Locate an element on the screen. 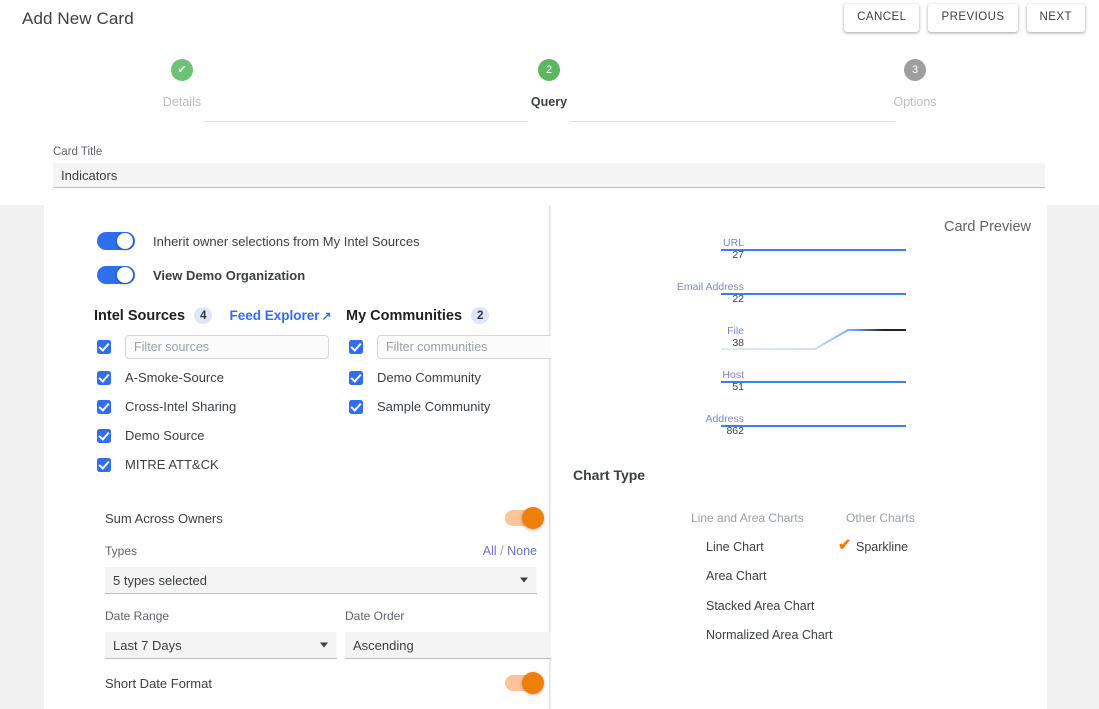 The height and width of the screenshot is (709, 1099). sparkline-name: File is located at coordinates (735, 331).